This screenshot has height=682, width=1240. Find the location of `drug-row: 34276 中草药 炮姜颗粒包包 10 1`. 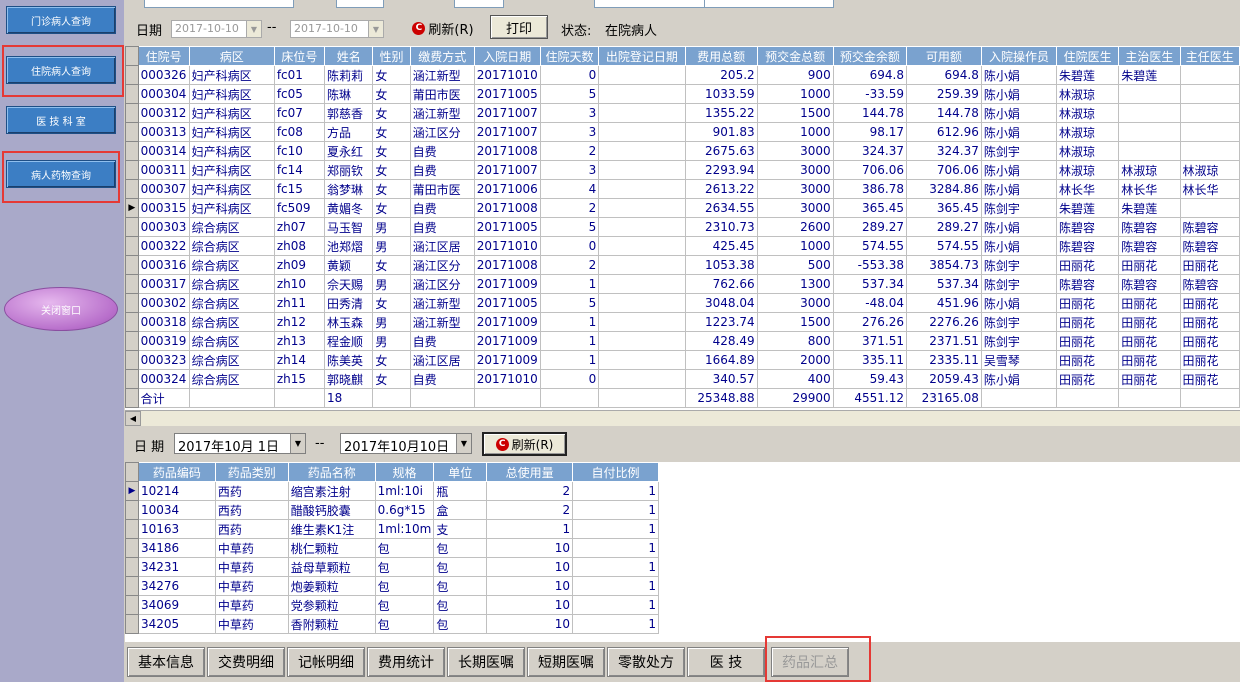

drug-row: 34276 中草药 炮姜颗粒包包 10 1 is located at coordinates (392, 586).